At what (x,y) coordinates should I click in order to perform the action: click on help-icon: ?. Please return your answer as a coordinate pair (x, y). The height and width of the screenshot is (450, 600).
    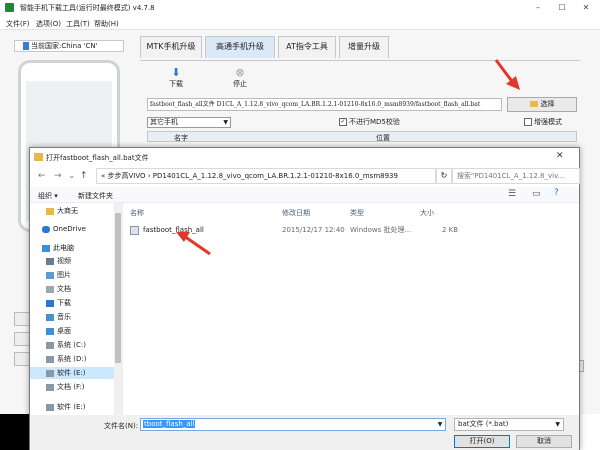
    Looking at the image, I should click on (556, 193).